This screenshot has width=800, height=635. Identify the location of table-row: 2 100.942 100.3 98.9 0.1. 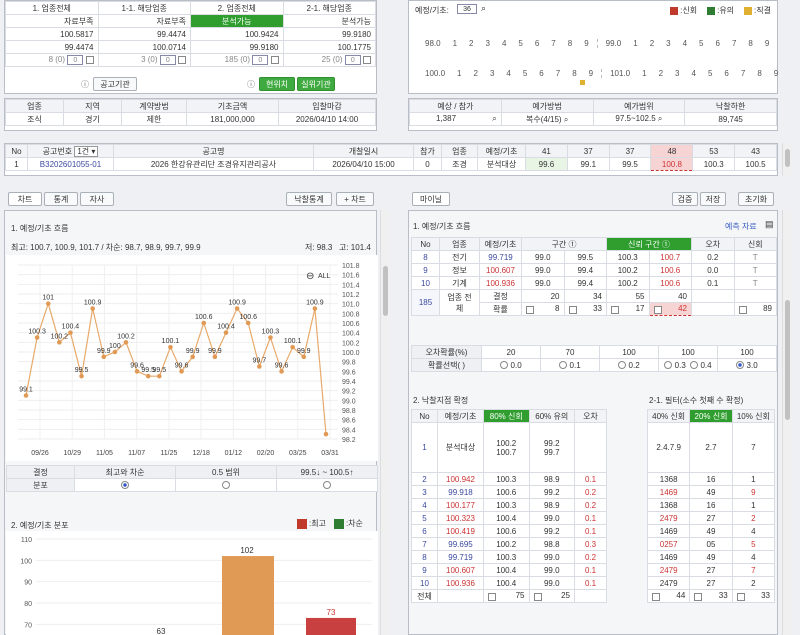
(509, 479).